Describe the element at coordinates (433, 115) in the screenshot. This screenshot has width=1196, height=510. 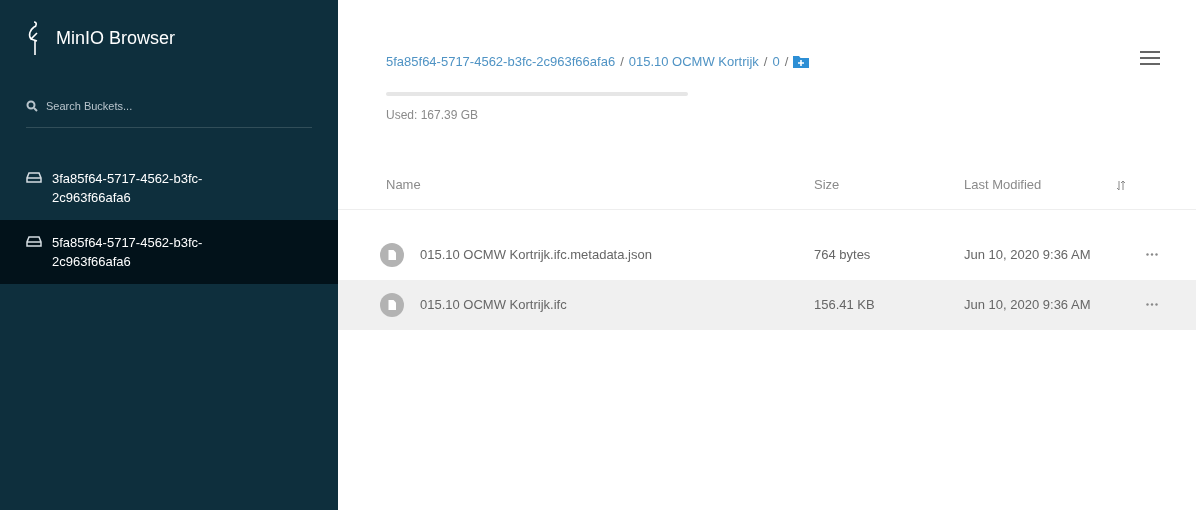
I see `usage-text: Used: 167.39 GB` at that location.